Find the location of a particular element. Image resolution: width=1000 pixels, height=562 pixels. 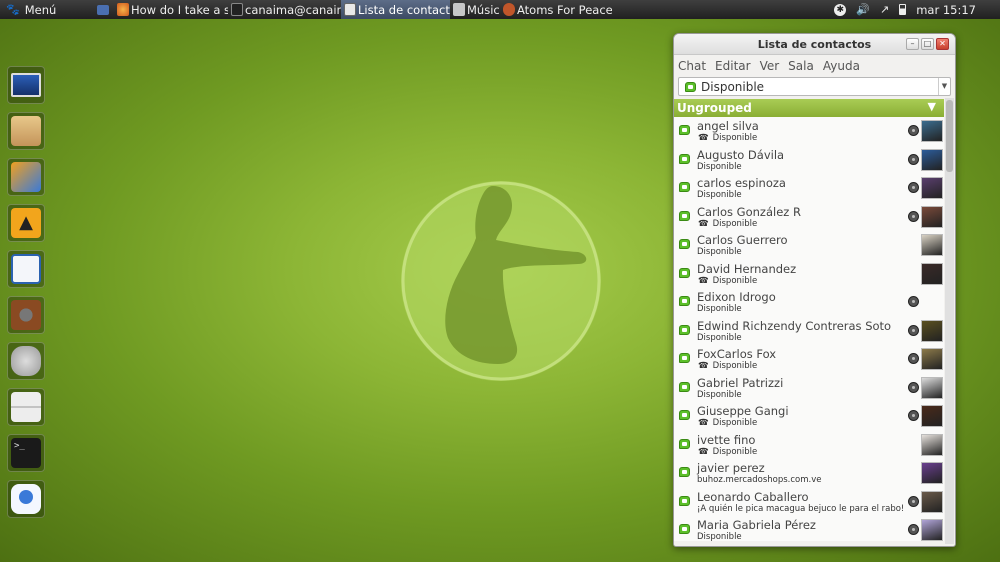

volume-icon: 🔊 is located at coordinates (863, 9).